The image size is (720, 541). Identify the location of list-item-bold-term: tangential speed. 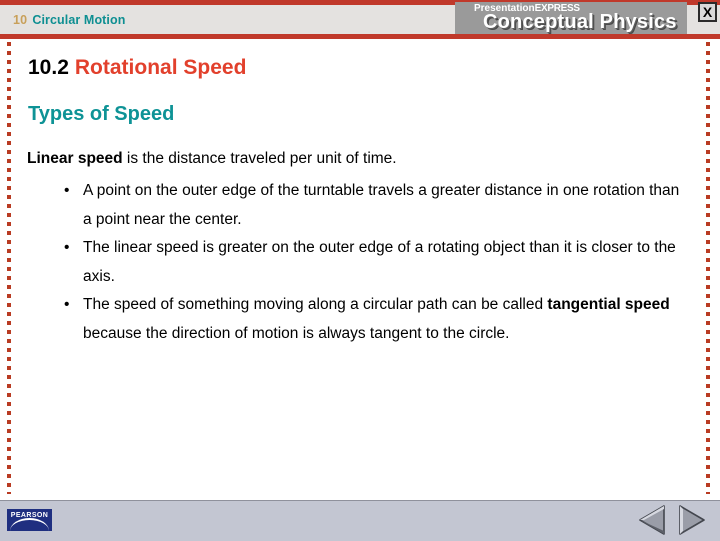
(608, 304).